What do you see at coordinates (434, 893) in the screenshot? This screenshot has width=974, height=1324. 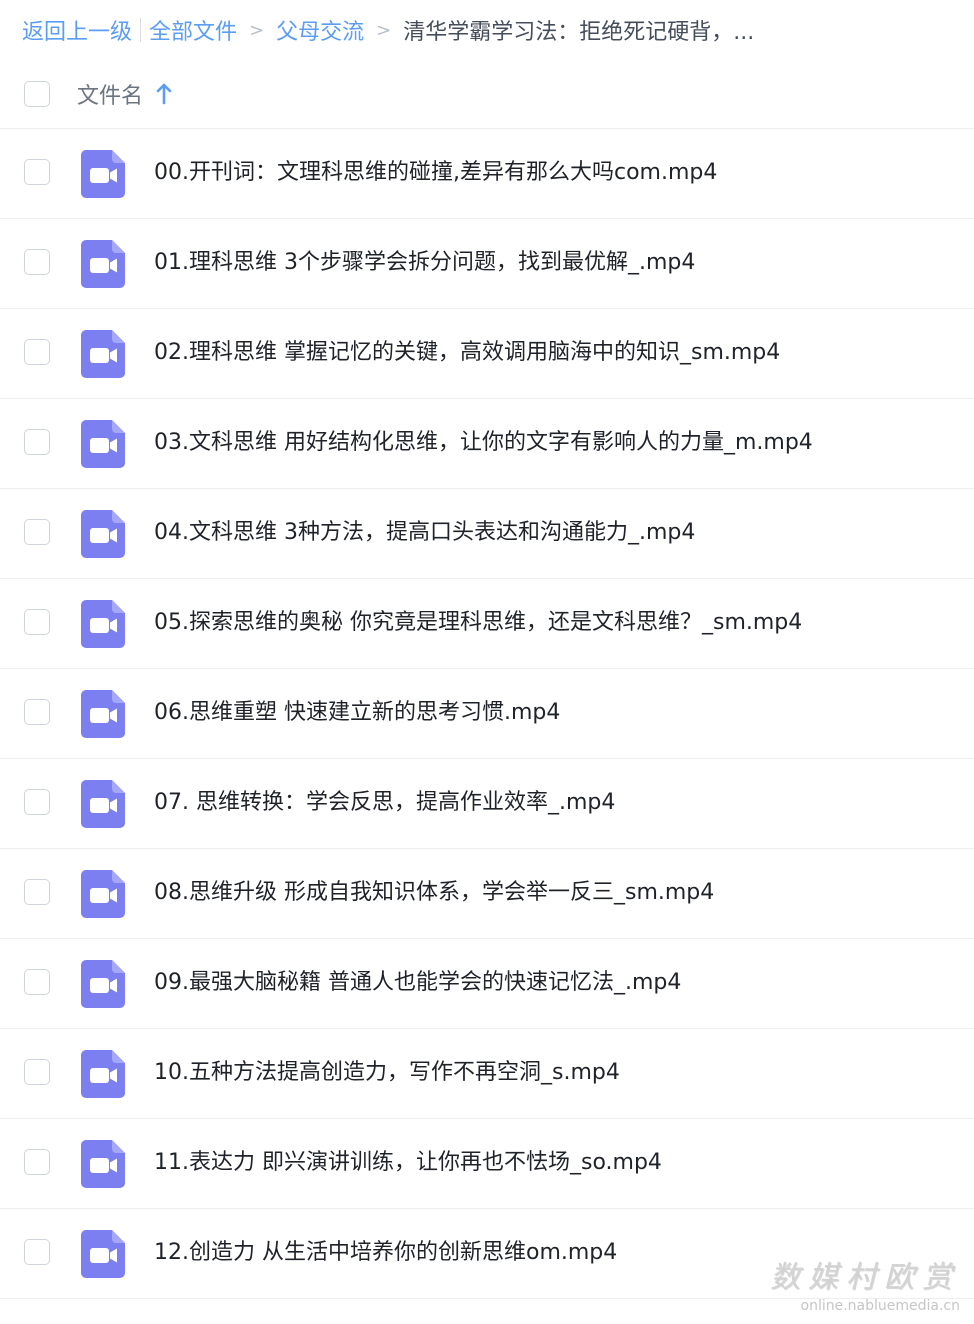 I see `file-name: 08.思维升级 形成自我知识体系，学会举一反三_sm.mp4` at bounding box center [434, 893].